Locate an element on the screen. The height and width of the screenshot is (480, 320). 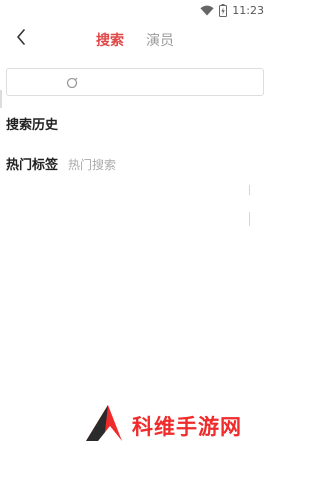
watermark-text: 科维手游网 is located at coordinates (187, 427).